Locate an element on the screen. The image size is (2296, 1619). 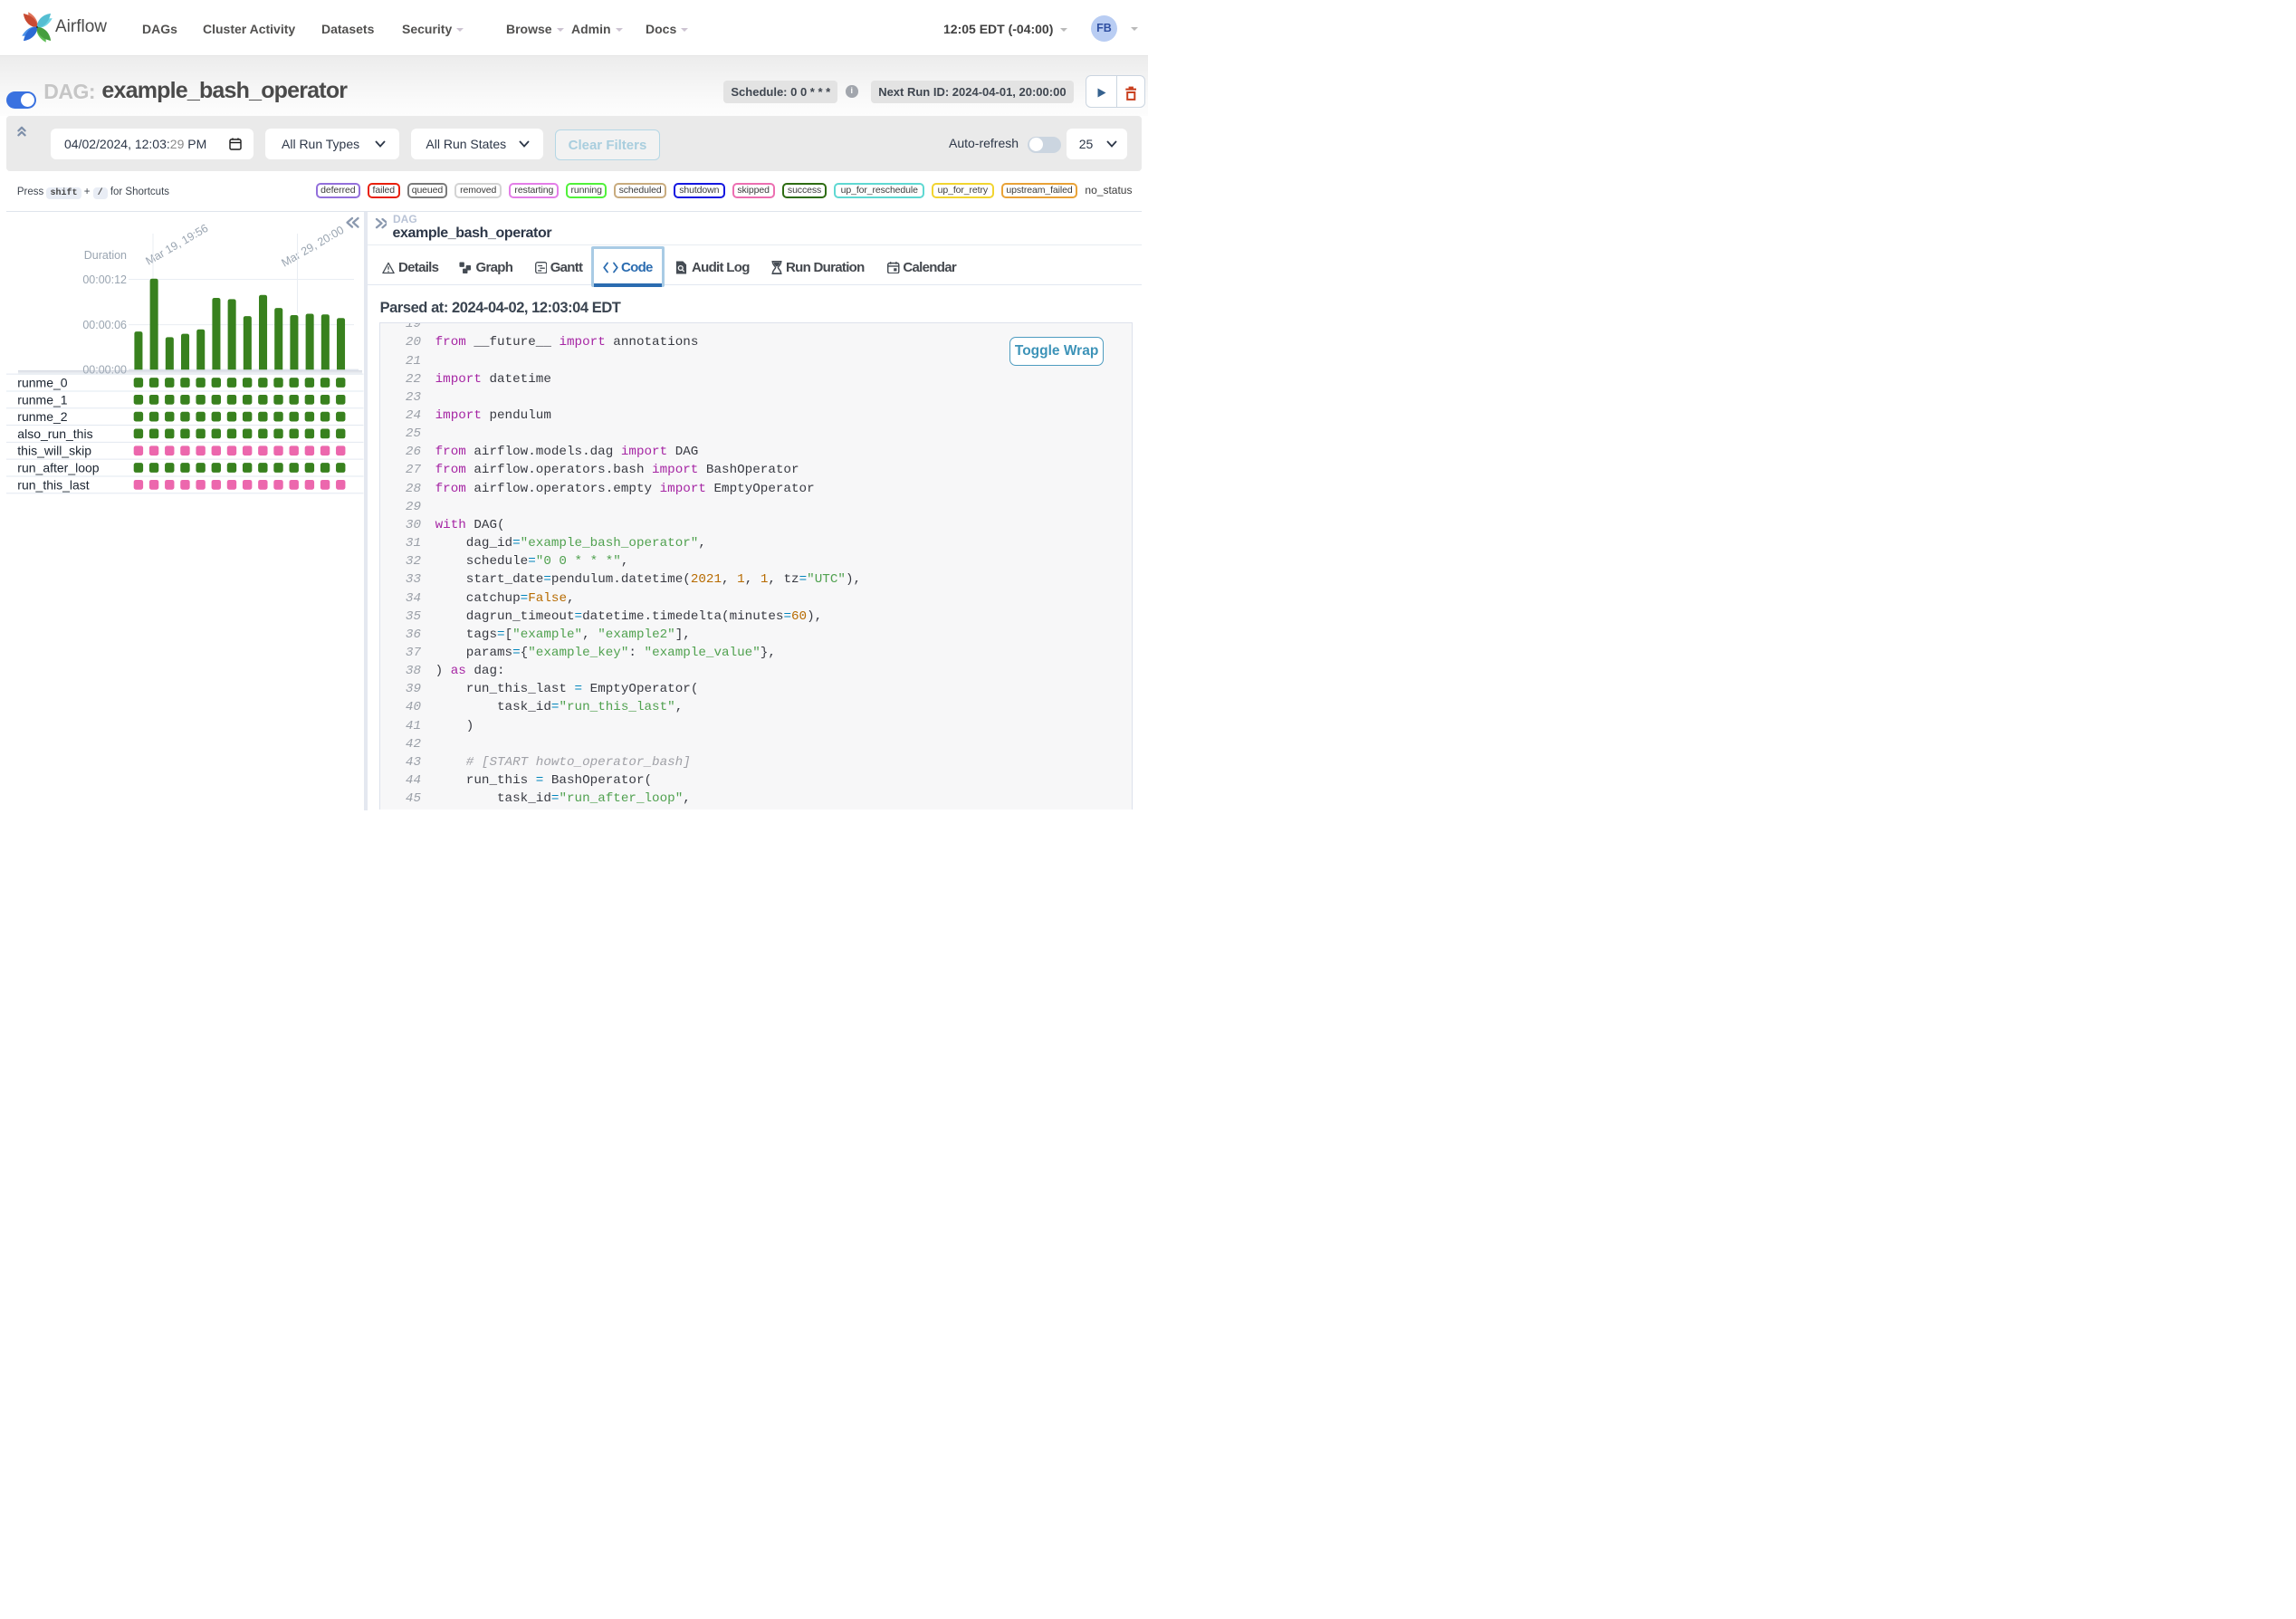
svg-text: 00:00:06 is located at coordinates (104, 325).